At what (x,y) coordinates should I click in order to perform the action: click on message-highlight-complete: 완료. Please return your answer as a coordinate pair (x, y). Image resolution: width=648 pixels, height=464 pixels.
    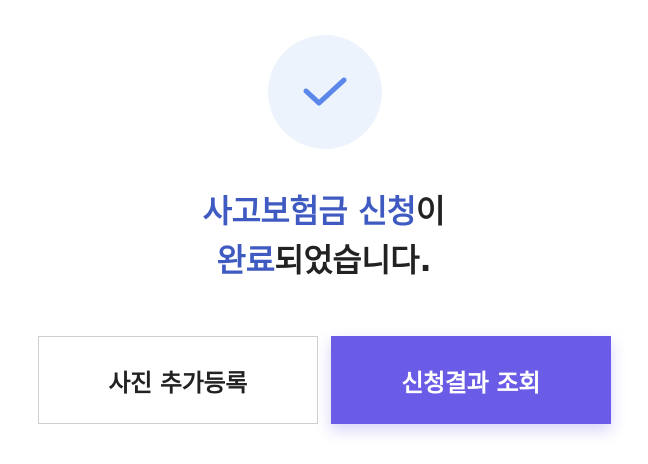
    Looking at the image, I should click on (245, 260).